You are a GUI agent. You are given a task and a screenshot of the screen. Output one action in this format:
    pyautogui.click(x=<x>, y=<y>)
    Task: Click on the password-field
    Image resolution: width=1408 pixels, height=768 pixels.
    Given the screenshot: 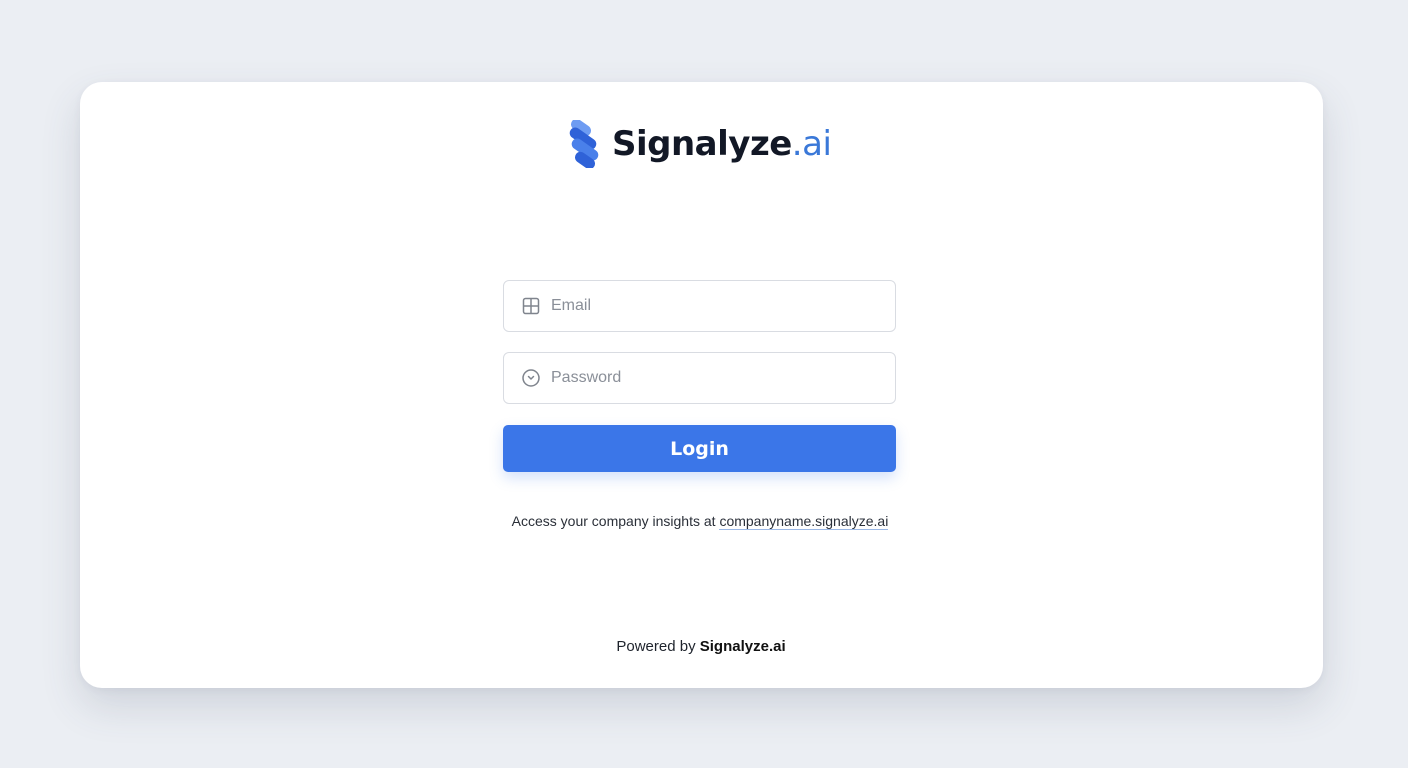 What is the action you would take?
    pyautogui.click(x=699, y=378)
    